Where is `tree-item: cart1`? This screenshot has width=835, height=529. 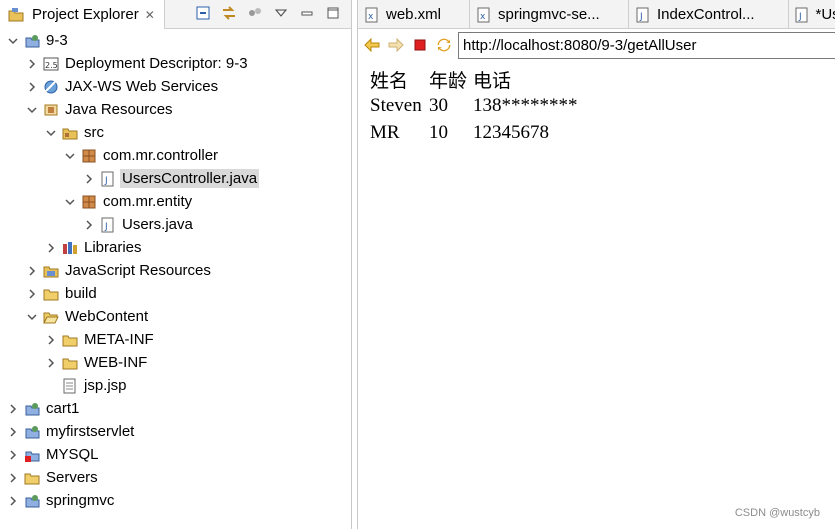 tree-item: cart1 is located at coordinates (43, 408).